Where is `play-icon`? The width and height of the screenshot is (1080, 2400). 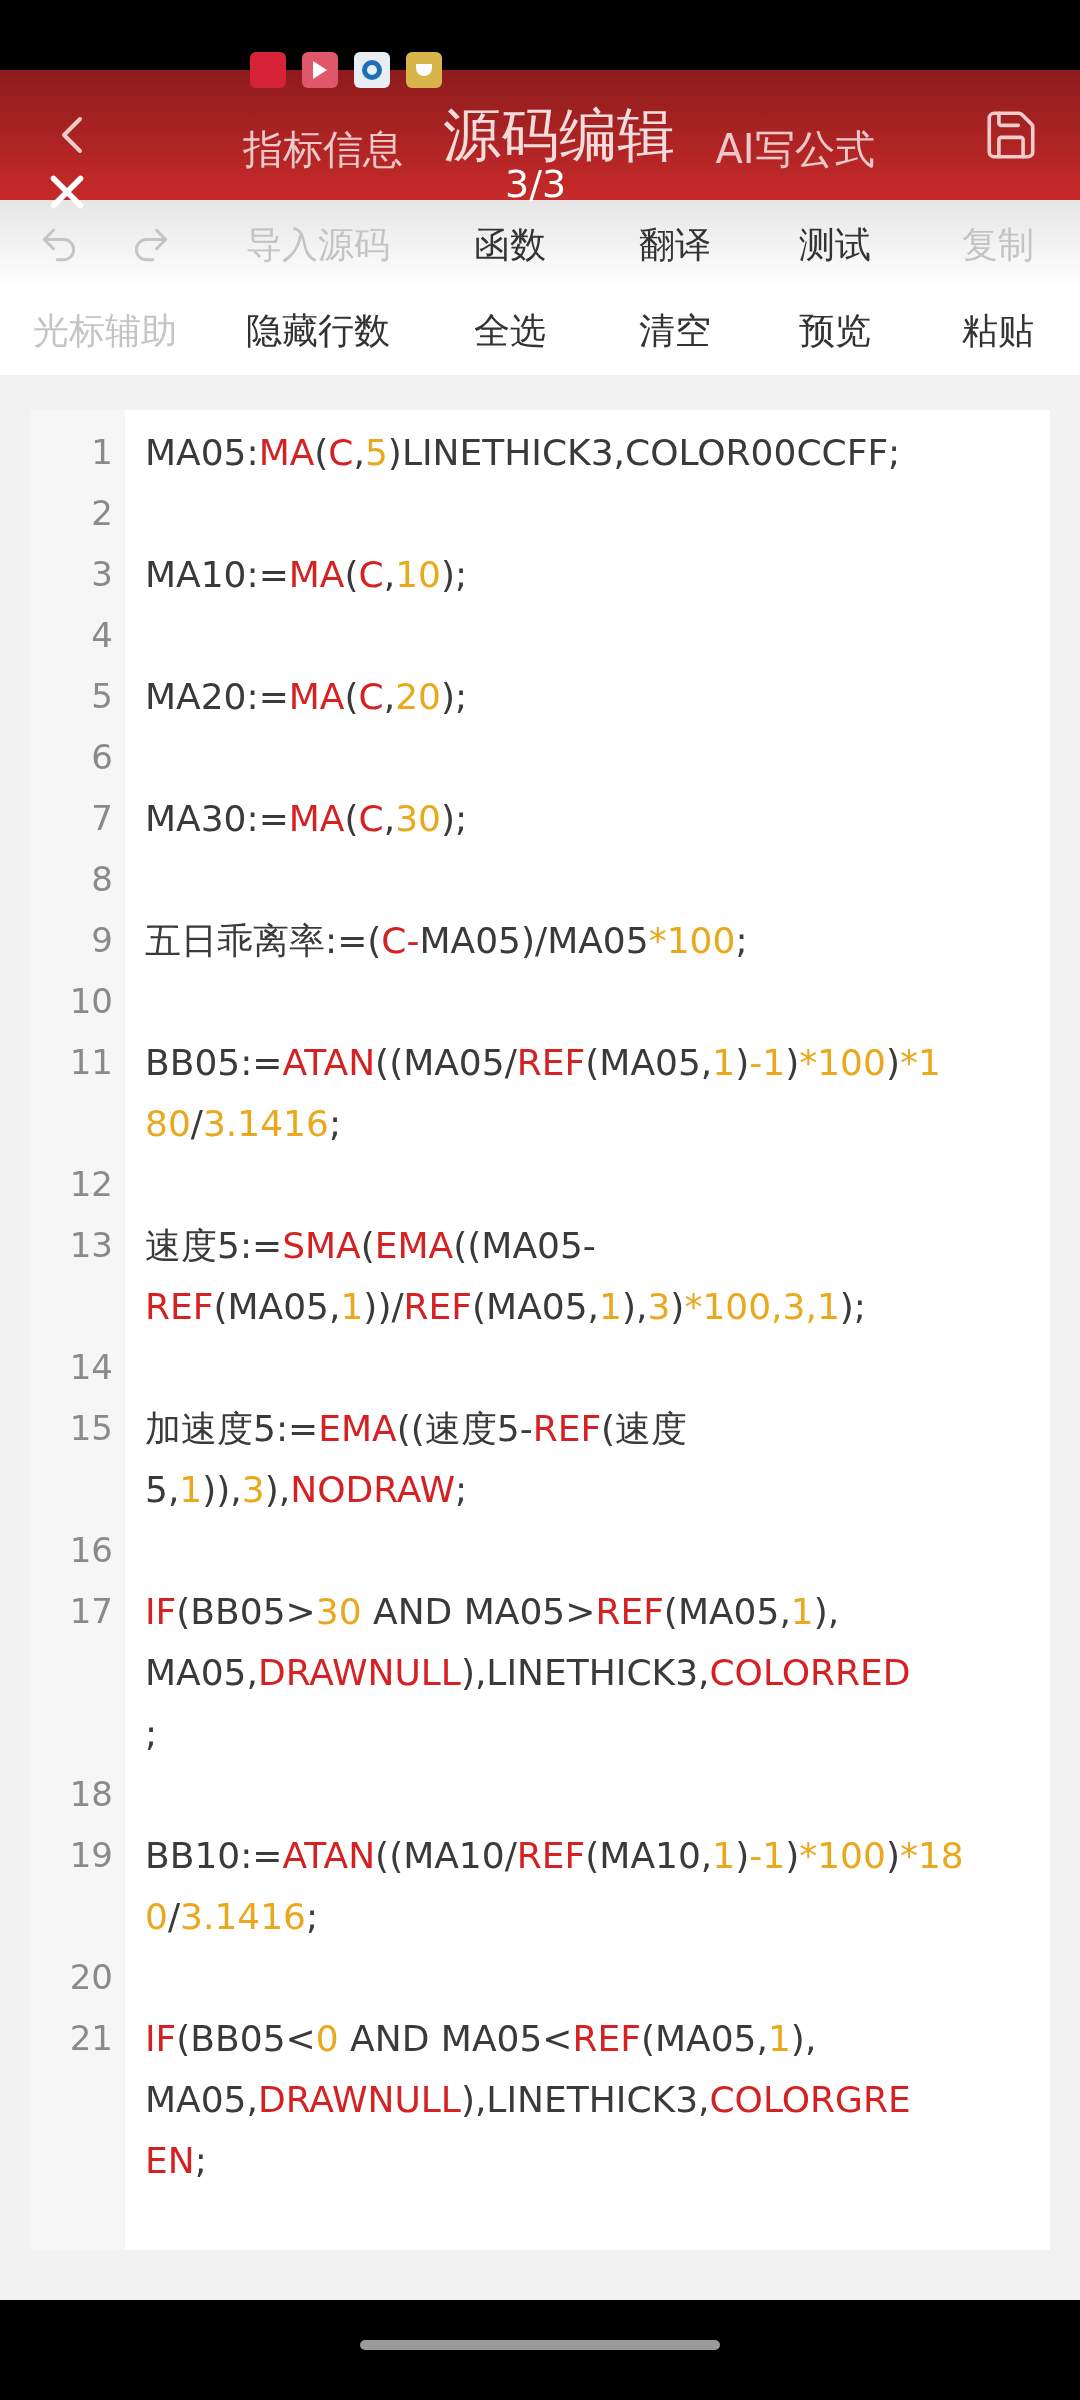
play-icon is located at coordinates (320, 70).